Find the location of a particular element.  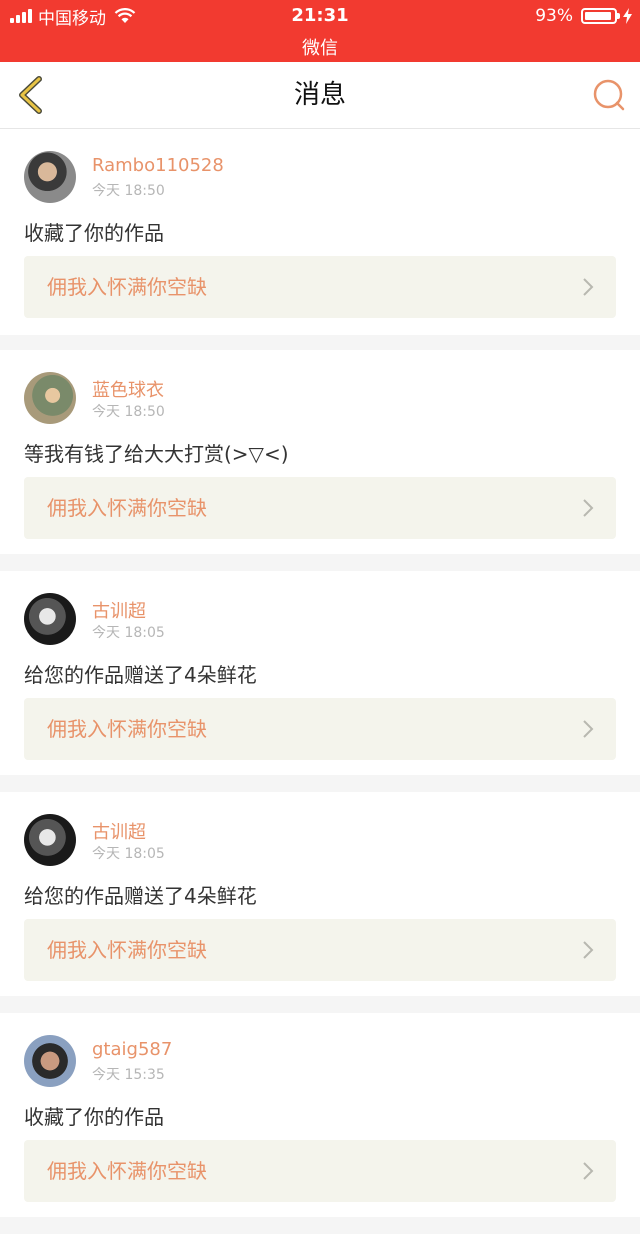

search-icon is located at coordinates (609, 95).